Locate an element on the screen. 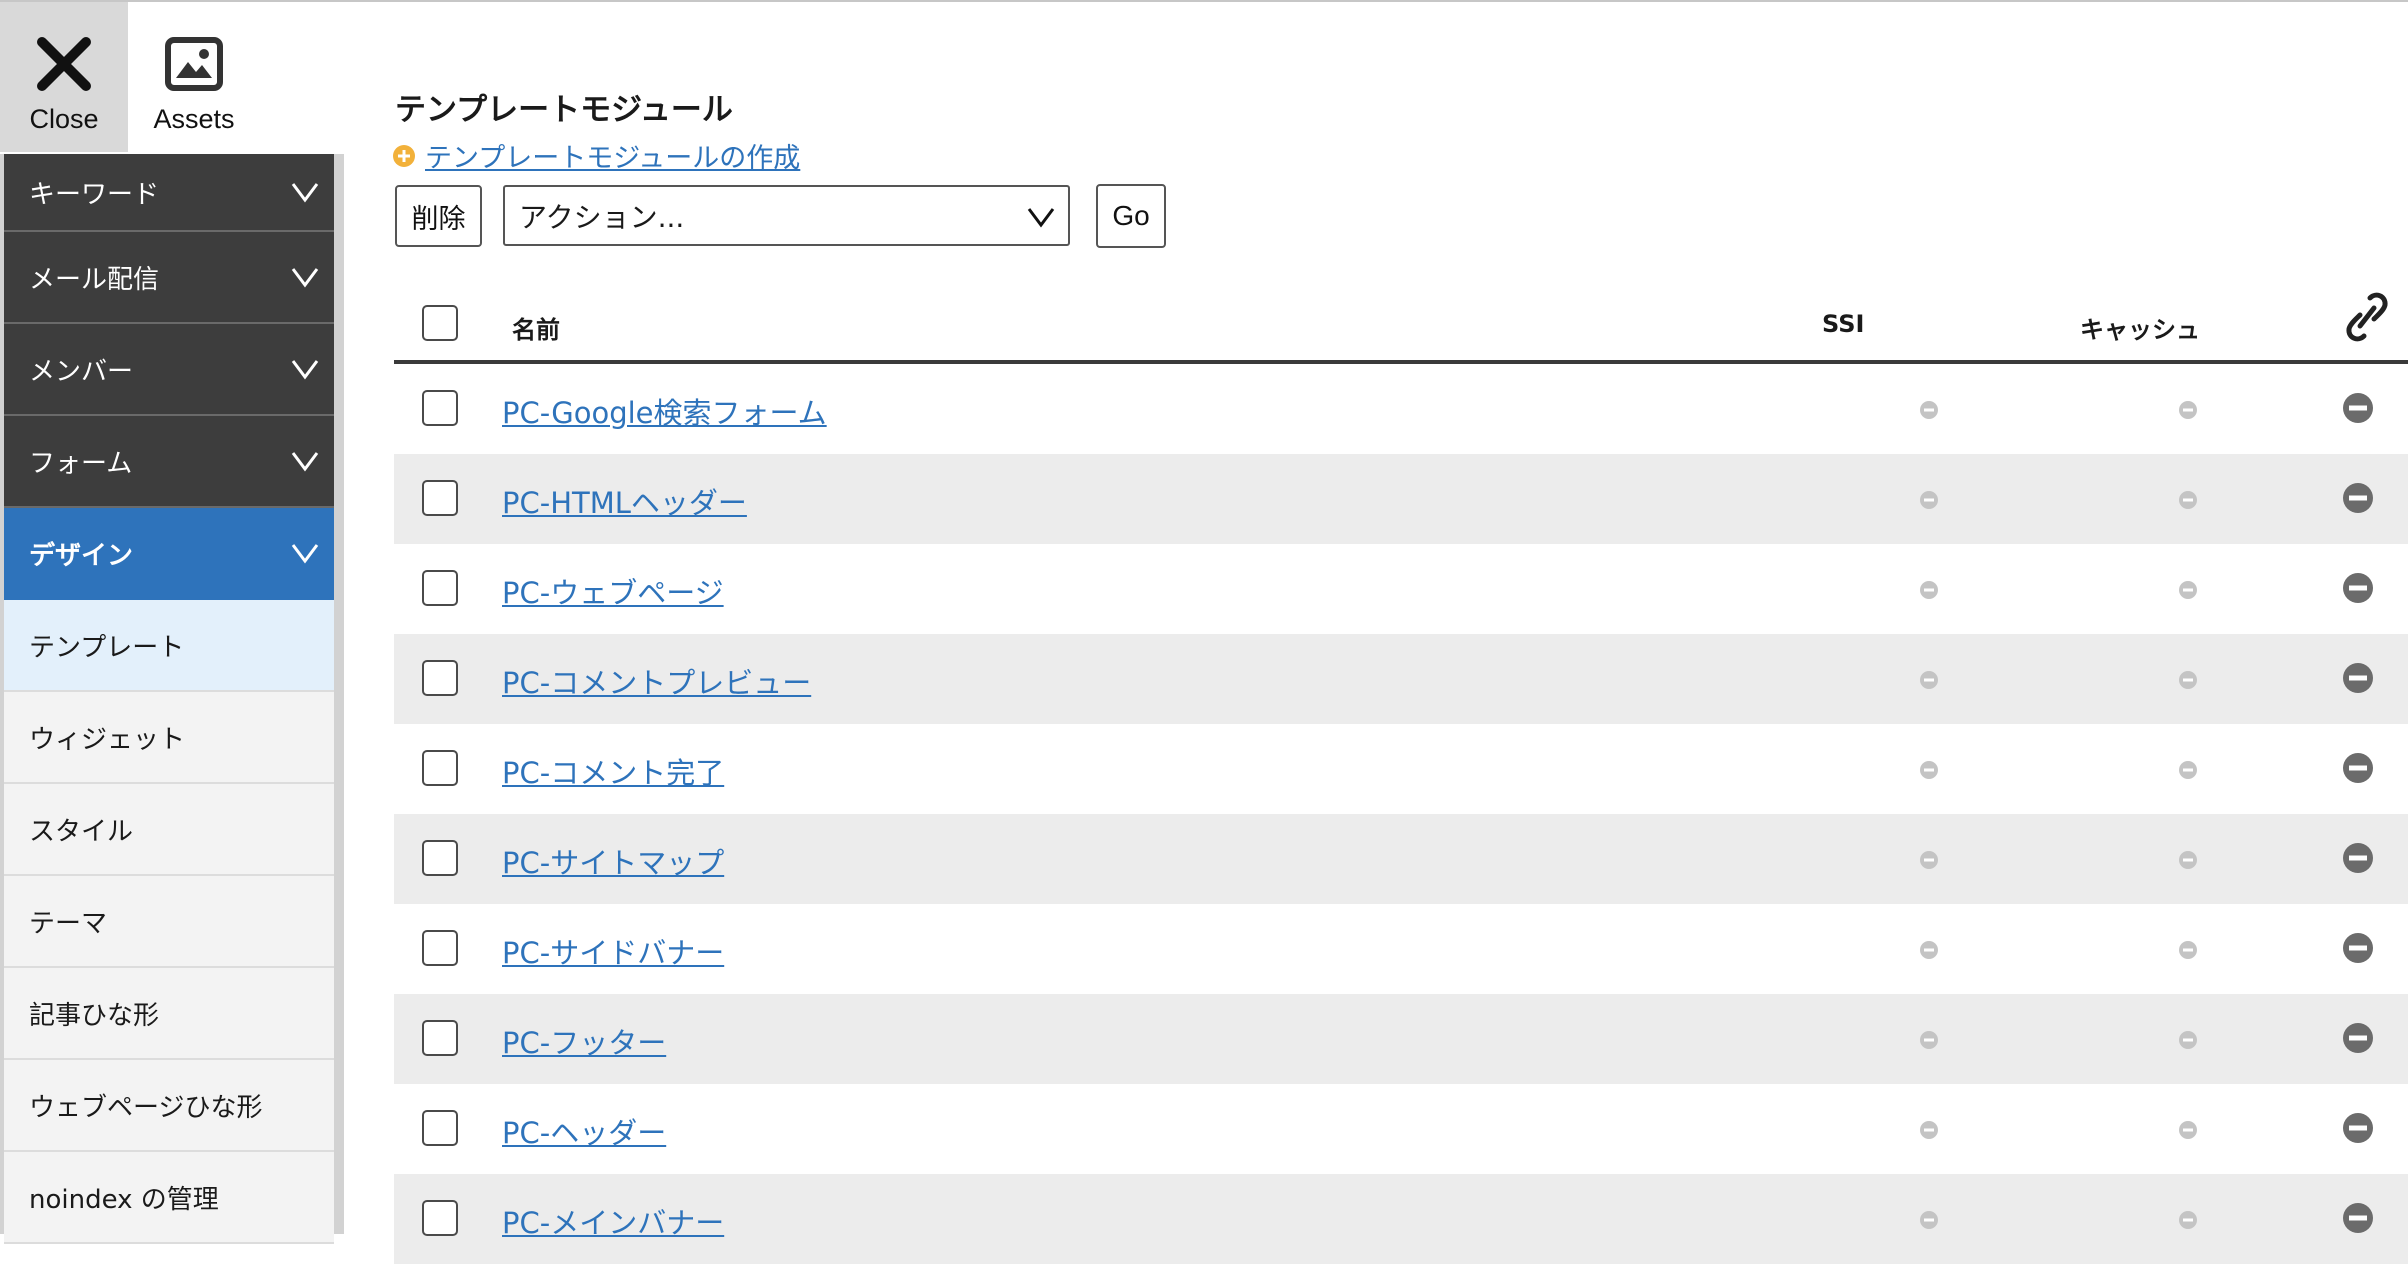 This screenshot has height=1264, width=2408. module-name-link: PC-メインバナー is located at coordinates (613, 1221).